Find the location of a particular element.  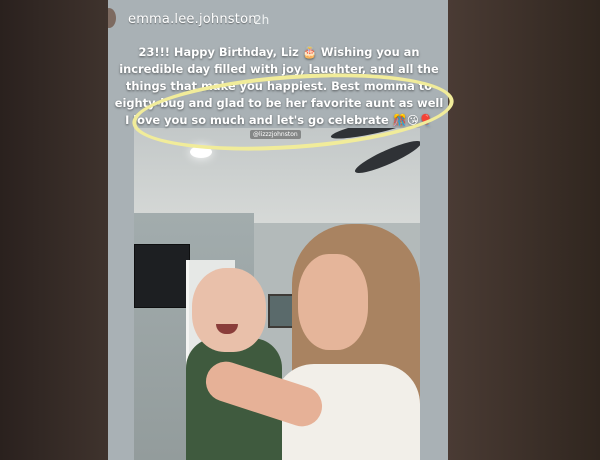

username: emma.lee.johnston is located at coordinates (192, 19).